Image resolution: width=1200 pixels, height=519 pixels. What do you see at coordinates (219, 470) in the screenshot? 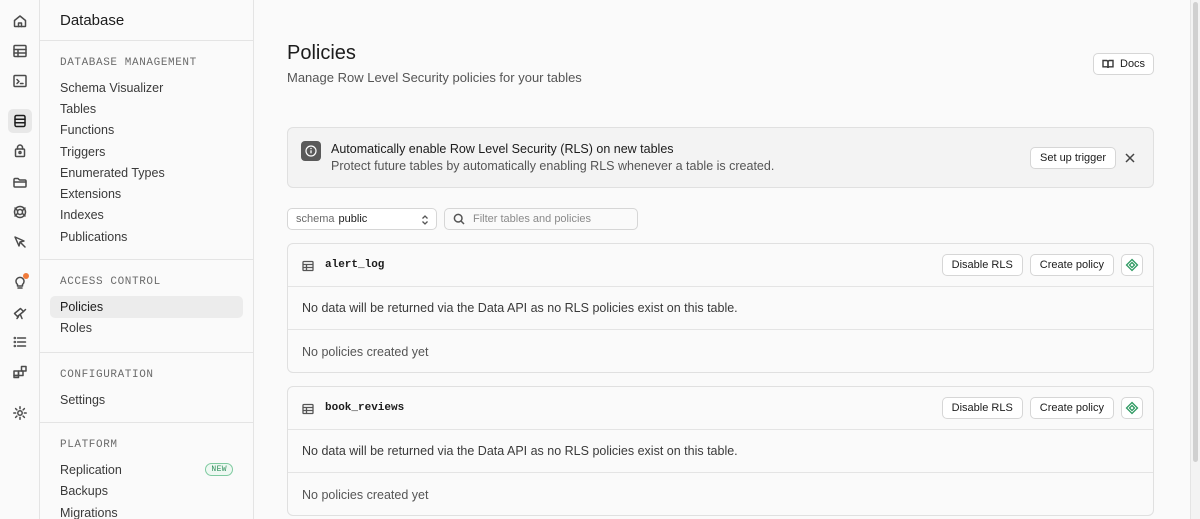
I see `new-badge: NEW` at bounding box center [219, 470].